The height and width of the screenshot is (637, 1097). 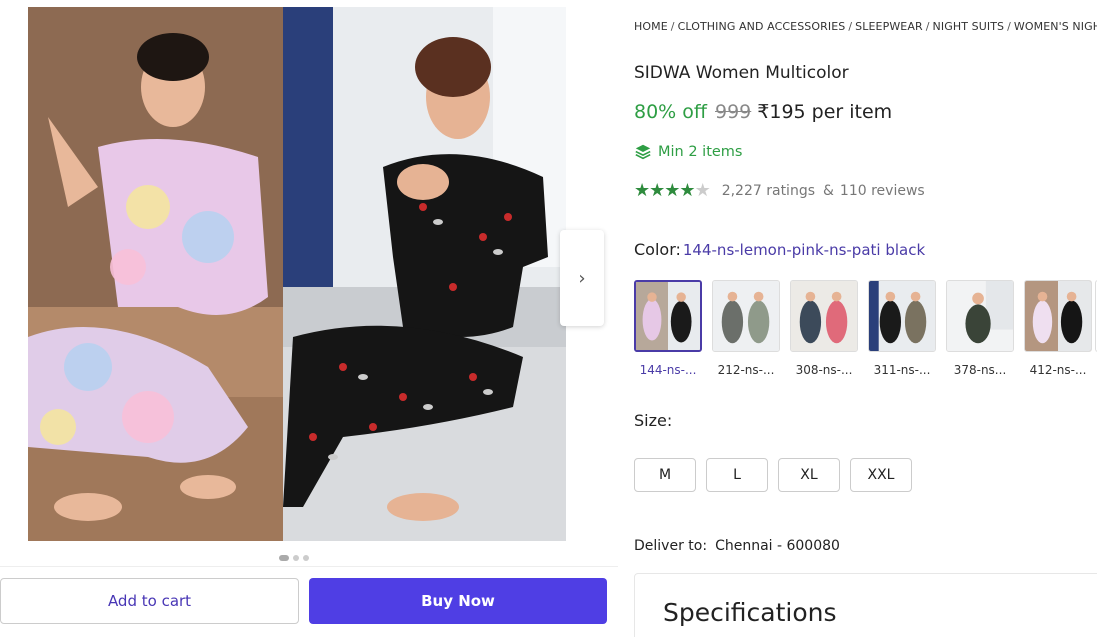 What do you see at coordinates (733, 112) in the screenshot?
I see `mrp-price: 999` at bounding box center [733, 112].